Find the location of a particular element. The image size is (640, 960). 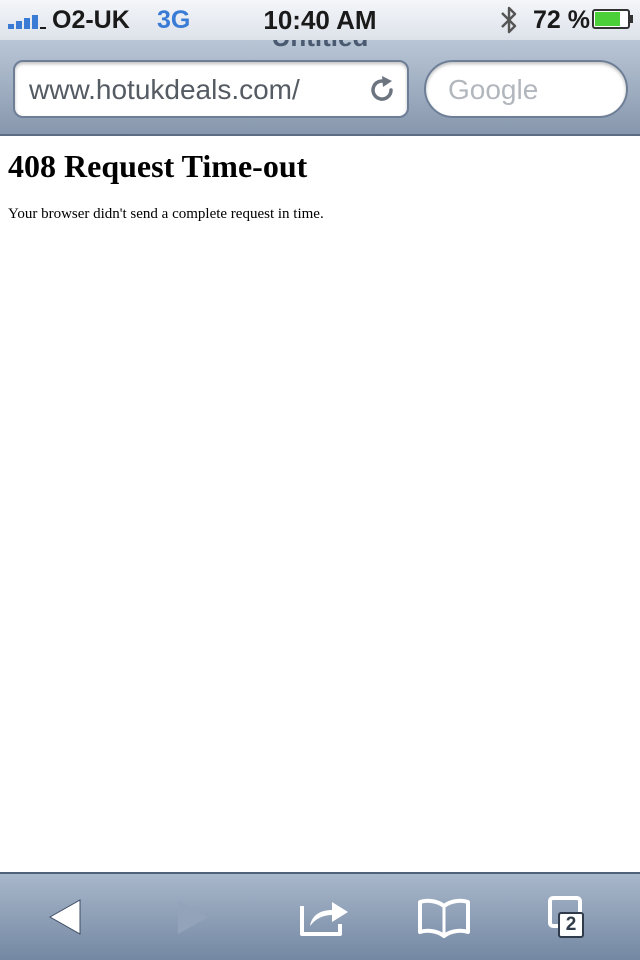

bookmarks-button is located at coordinates (444, 917).